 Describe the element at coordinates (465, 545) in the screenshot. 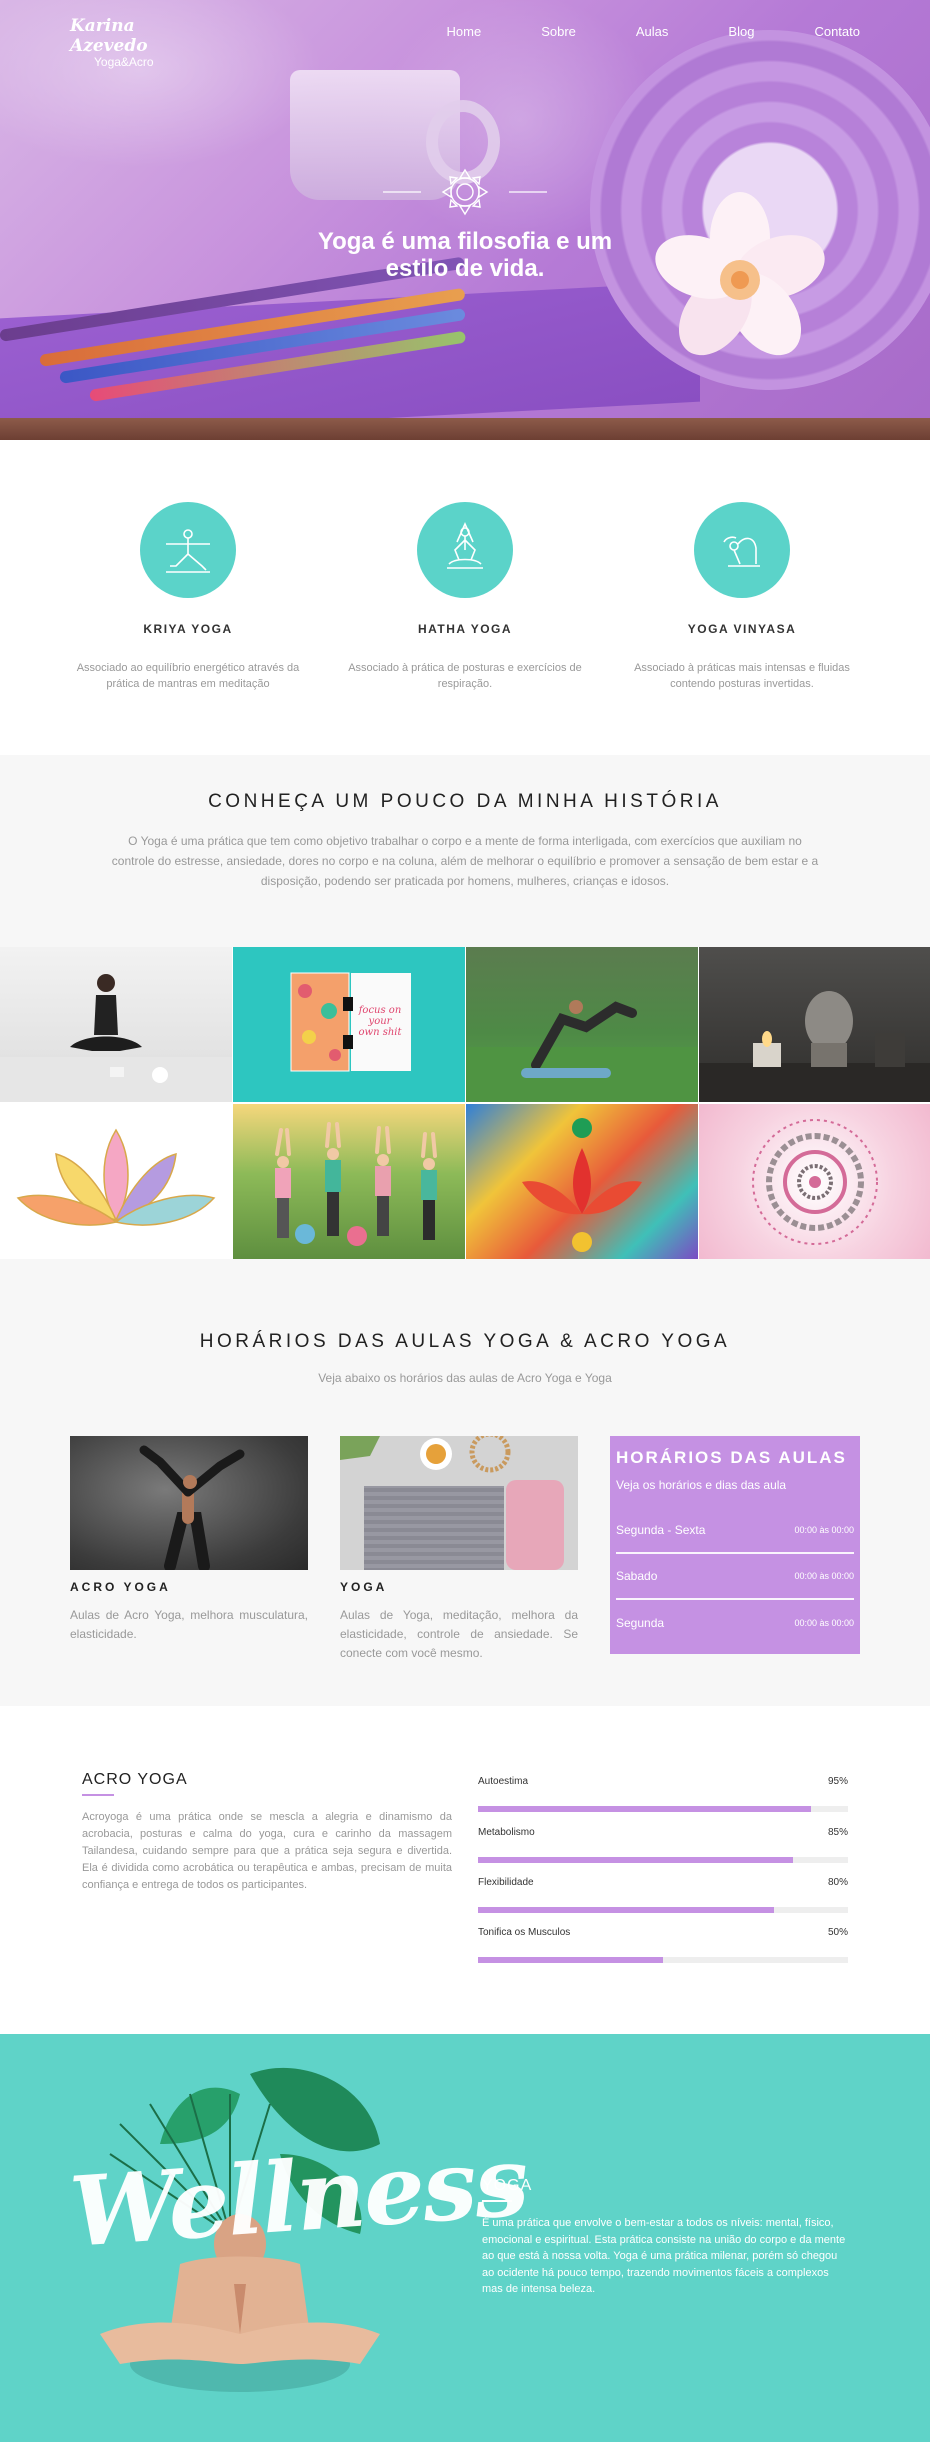

I see `lotus-meditation-icon` at that location.